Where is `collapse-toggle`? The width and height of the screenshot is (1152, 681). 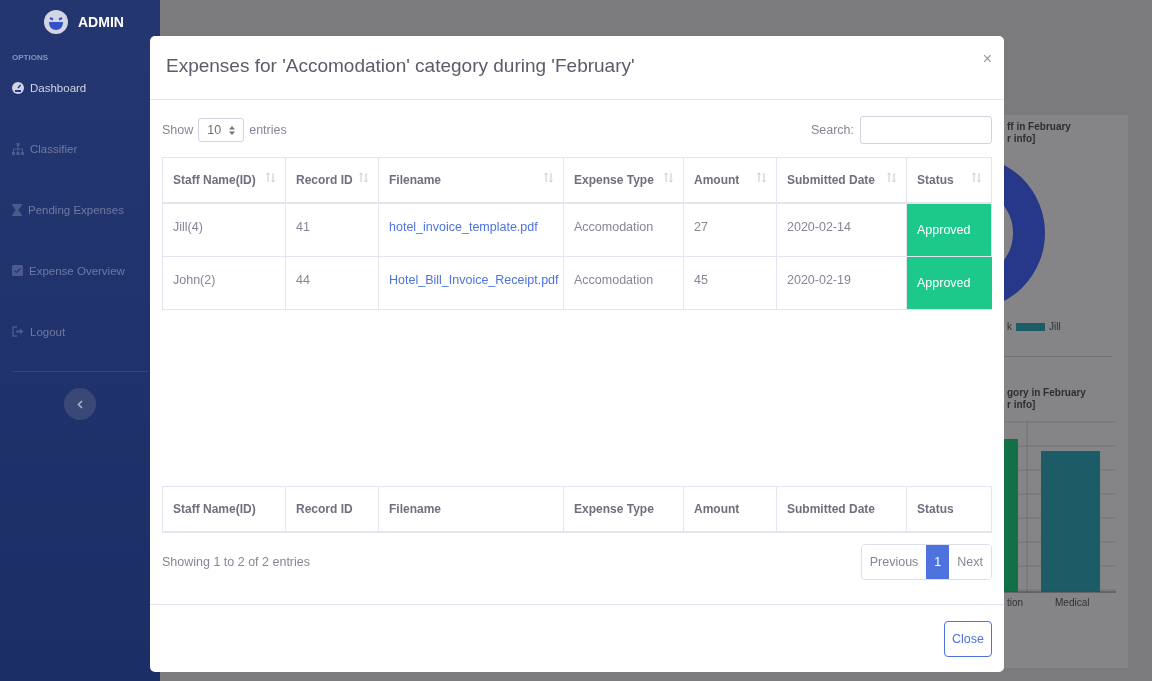
collapse-toggle is located at coordinates (80, 404).